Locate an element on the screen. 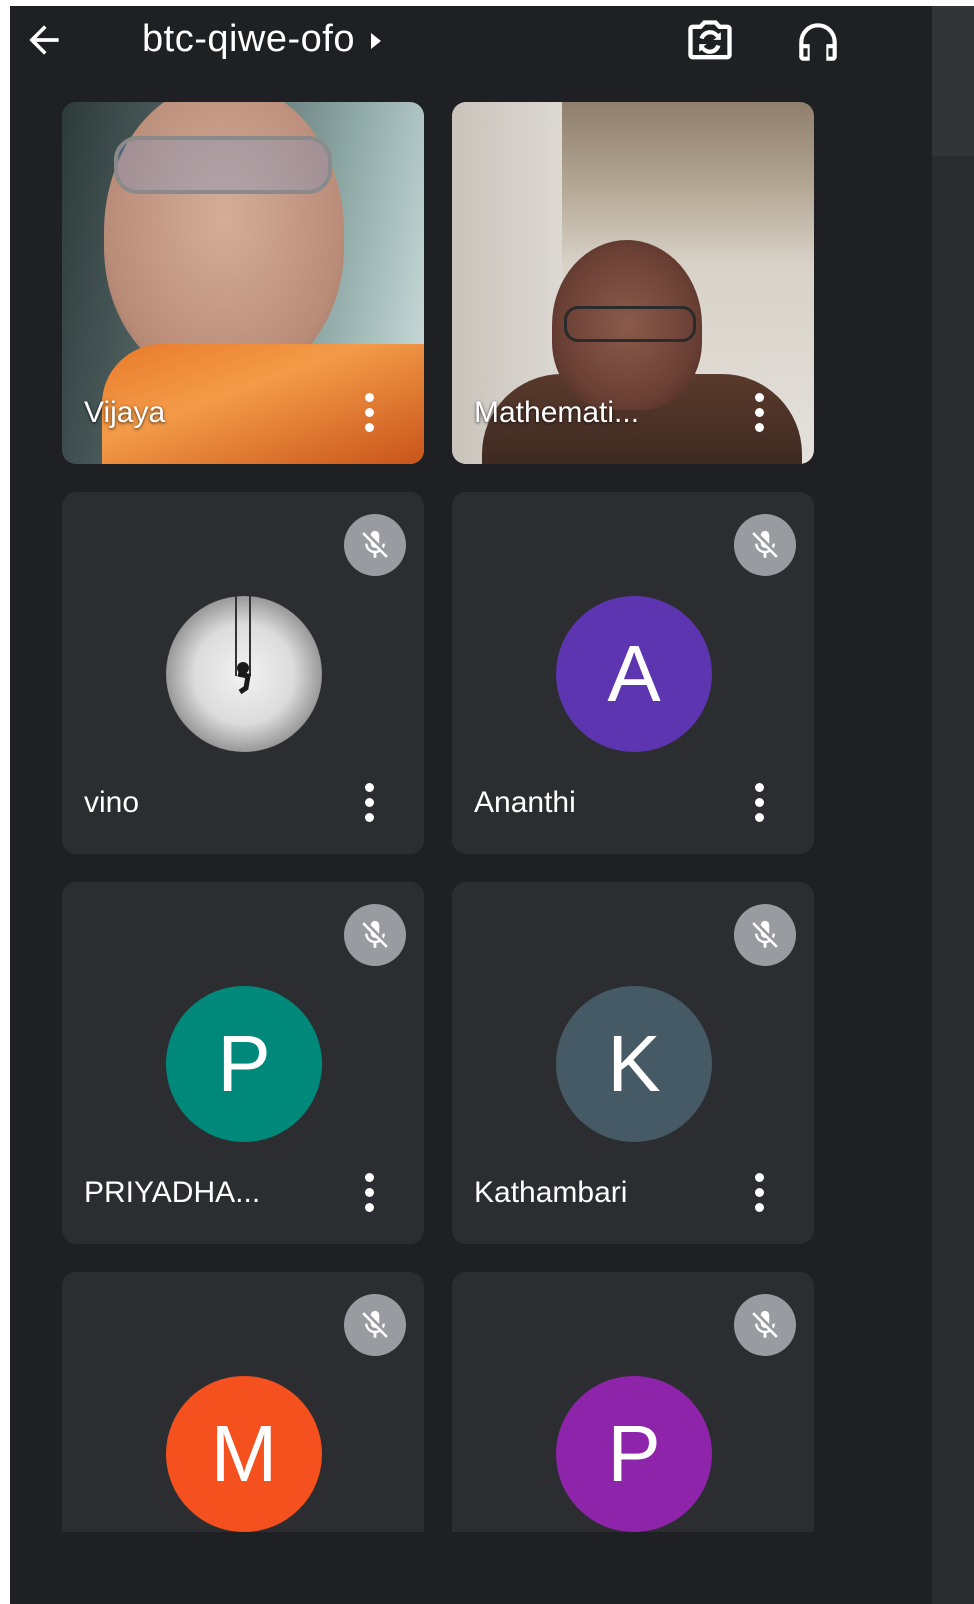 Image resolution: width=974 pixels, height=1604 pixels. participant-tile-kathambari: K Kathambari is located at coordinates (633, 1063).